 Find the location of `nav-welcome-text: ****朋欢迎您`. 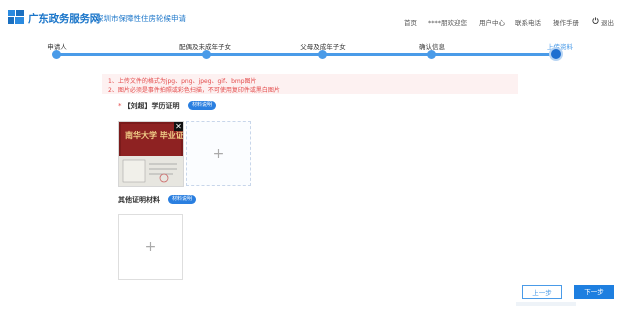

nav-welcome-text: ****朋欢迎您 is located at coordinates (447, 23).